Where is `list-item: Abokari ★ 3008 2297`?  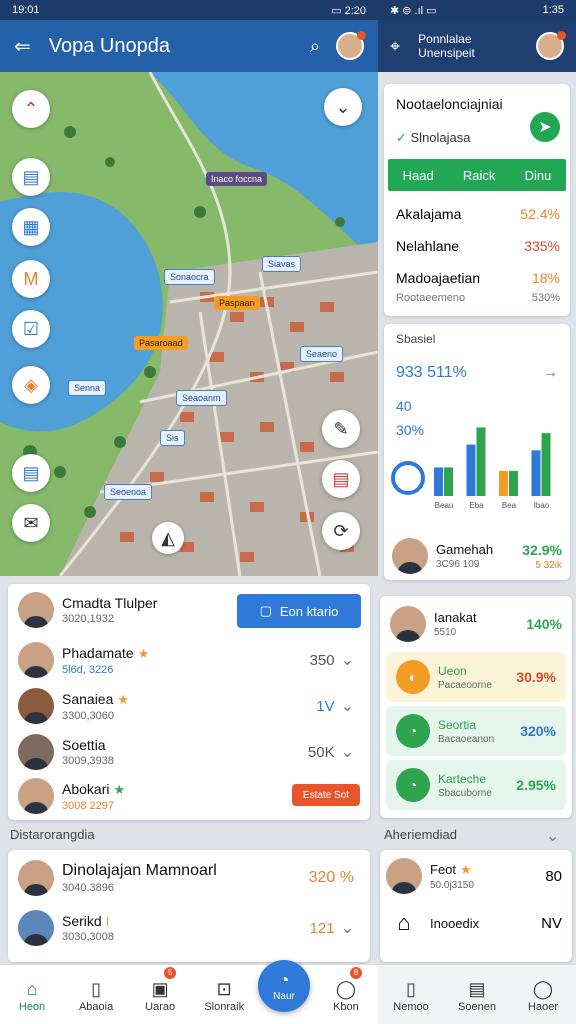
list-item: Abokari ★ 3008 2297 is located at coordinates (124, 796).